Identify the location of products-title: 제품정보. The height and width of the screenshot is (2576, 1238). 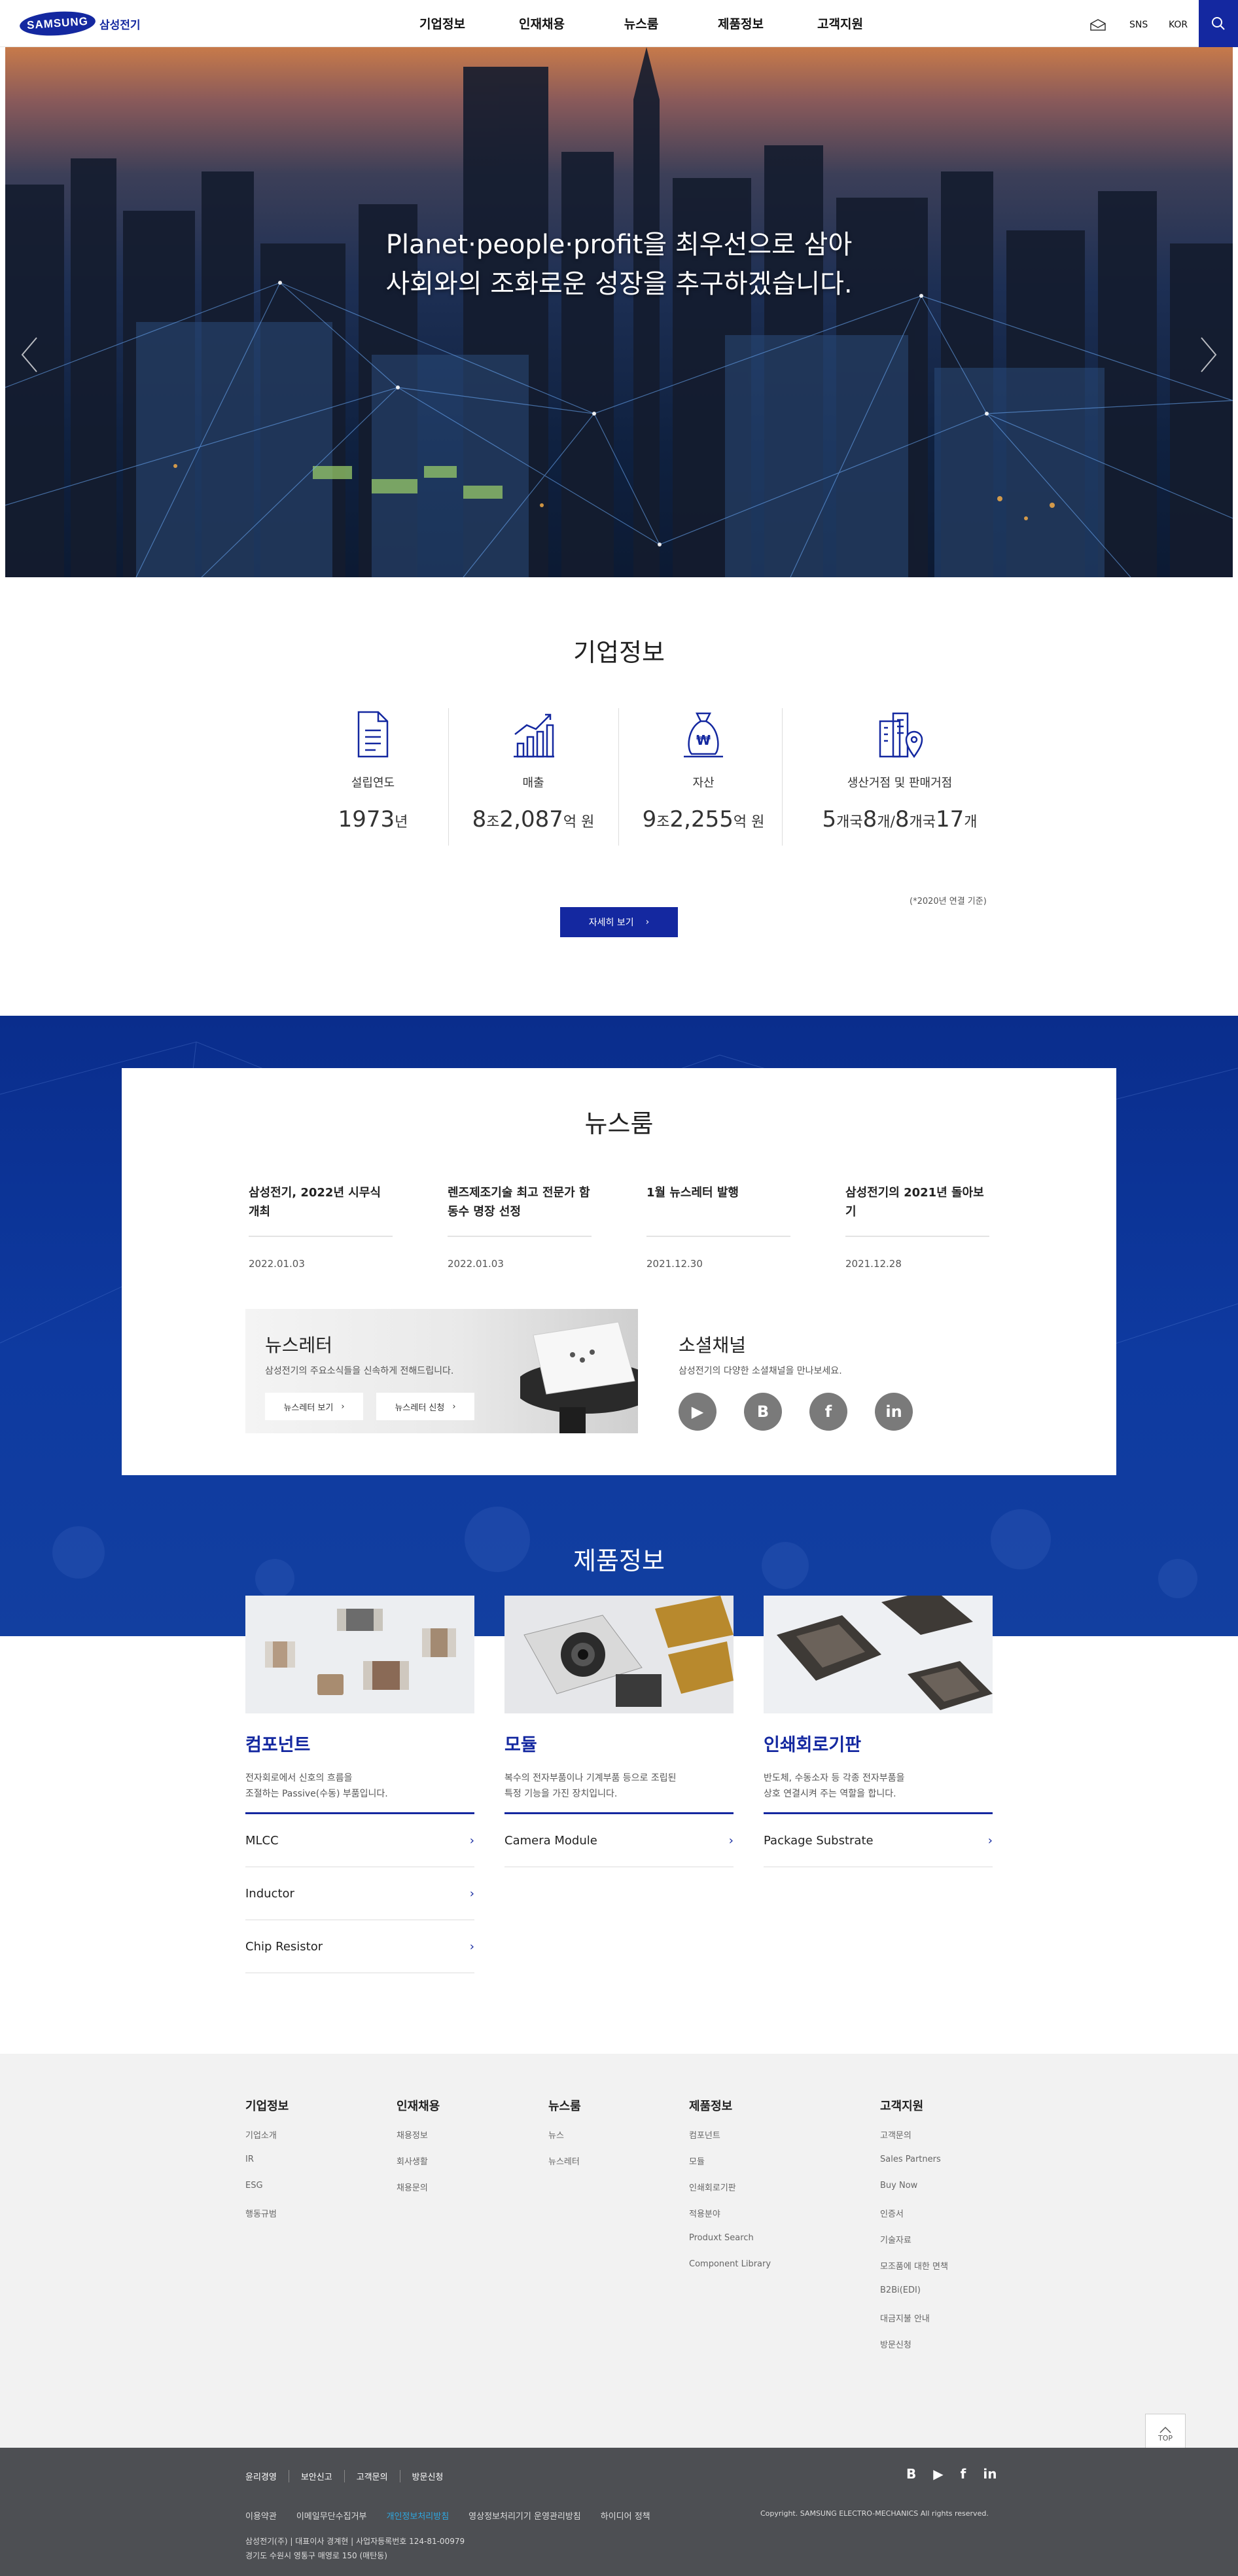
(619, 1561).